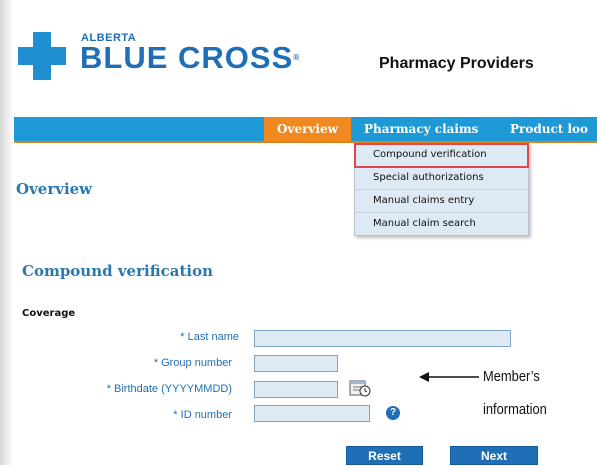 The width and height of the screenshot is (597, 466). Describe the element at coordinates (384, 455) in the screenshot. I see `reset-button: Reset` at that location.